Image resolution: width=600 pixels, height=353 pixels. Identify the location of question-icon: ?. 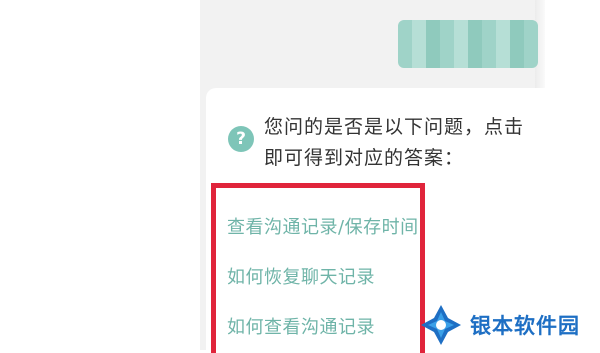
(241, 139).